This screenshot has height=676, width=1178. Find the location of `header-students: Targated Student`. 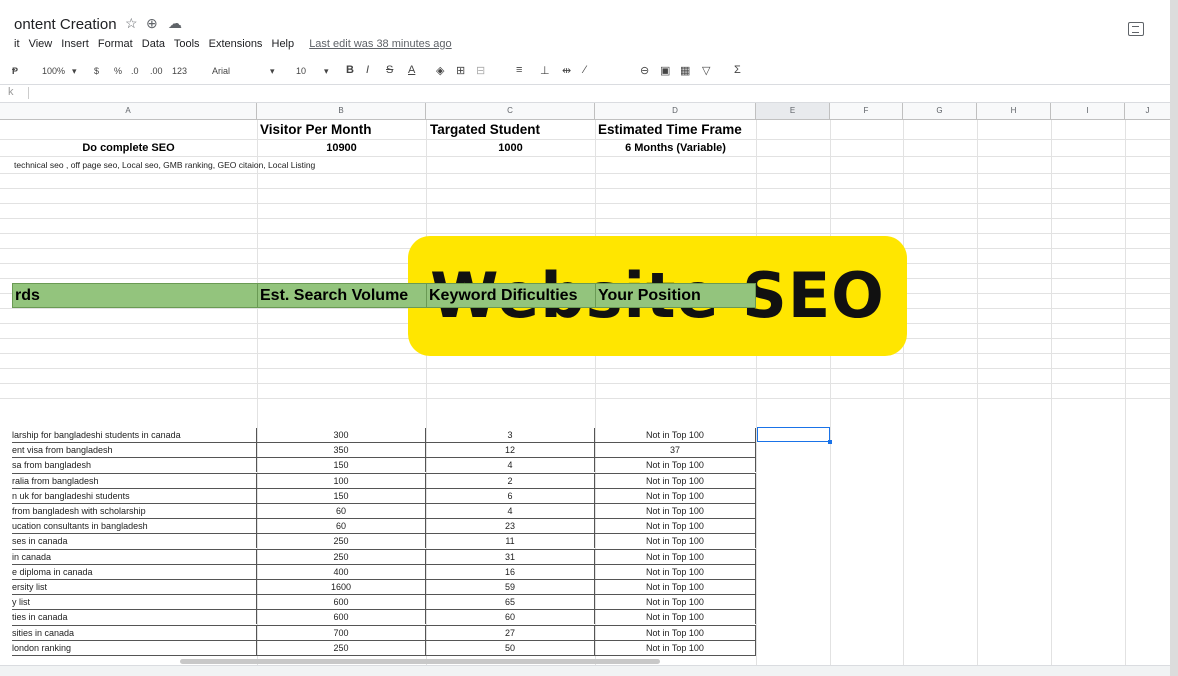

header-students: Targated Student is located at coordinates (485, 129).